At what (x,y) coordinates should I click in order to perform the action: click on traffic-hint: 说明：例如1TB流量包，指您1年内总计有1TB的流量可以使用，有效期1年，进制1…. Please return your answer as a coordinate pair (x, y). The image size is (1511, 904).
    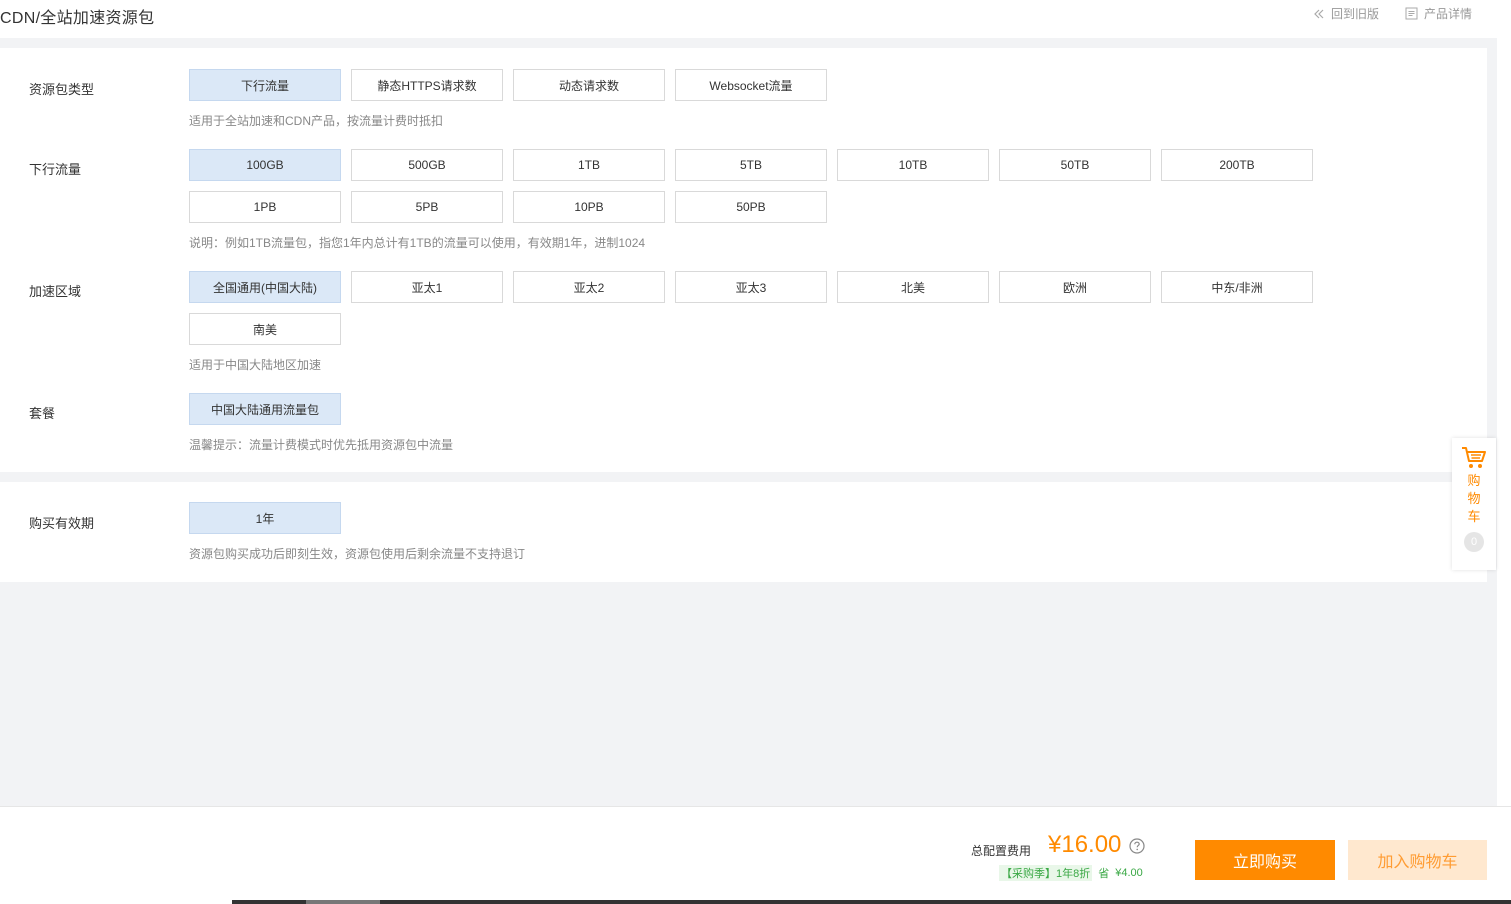
    Looking at the image, I should click on (417, 243).